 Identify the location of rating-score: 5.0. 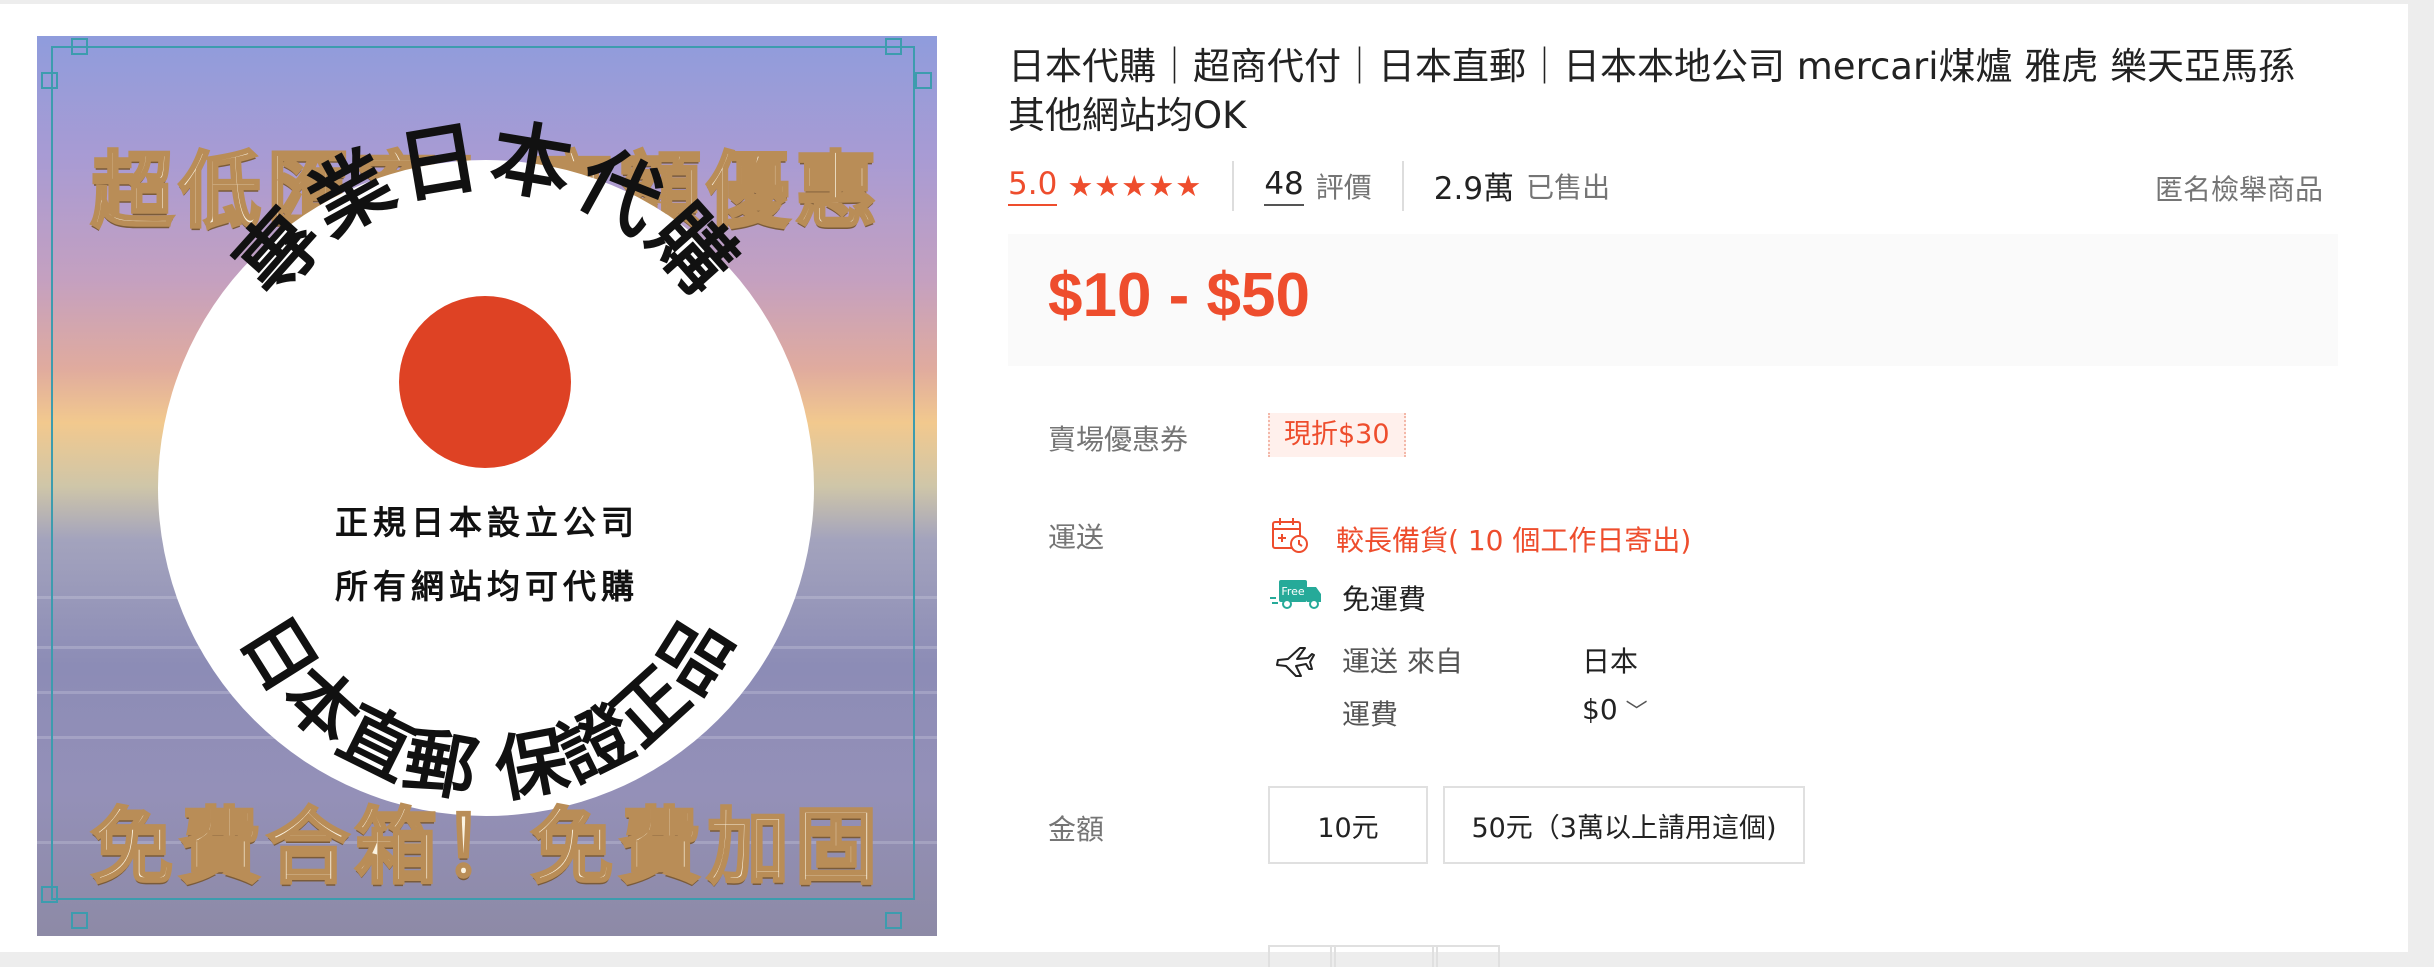
(1033, 186).